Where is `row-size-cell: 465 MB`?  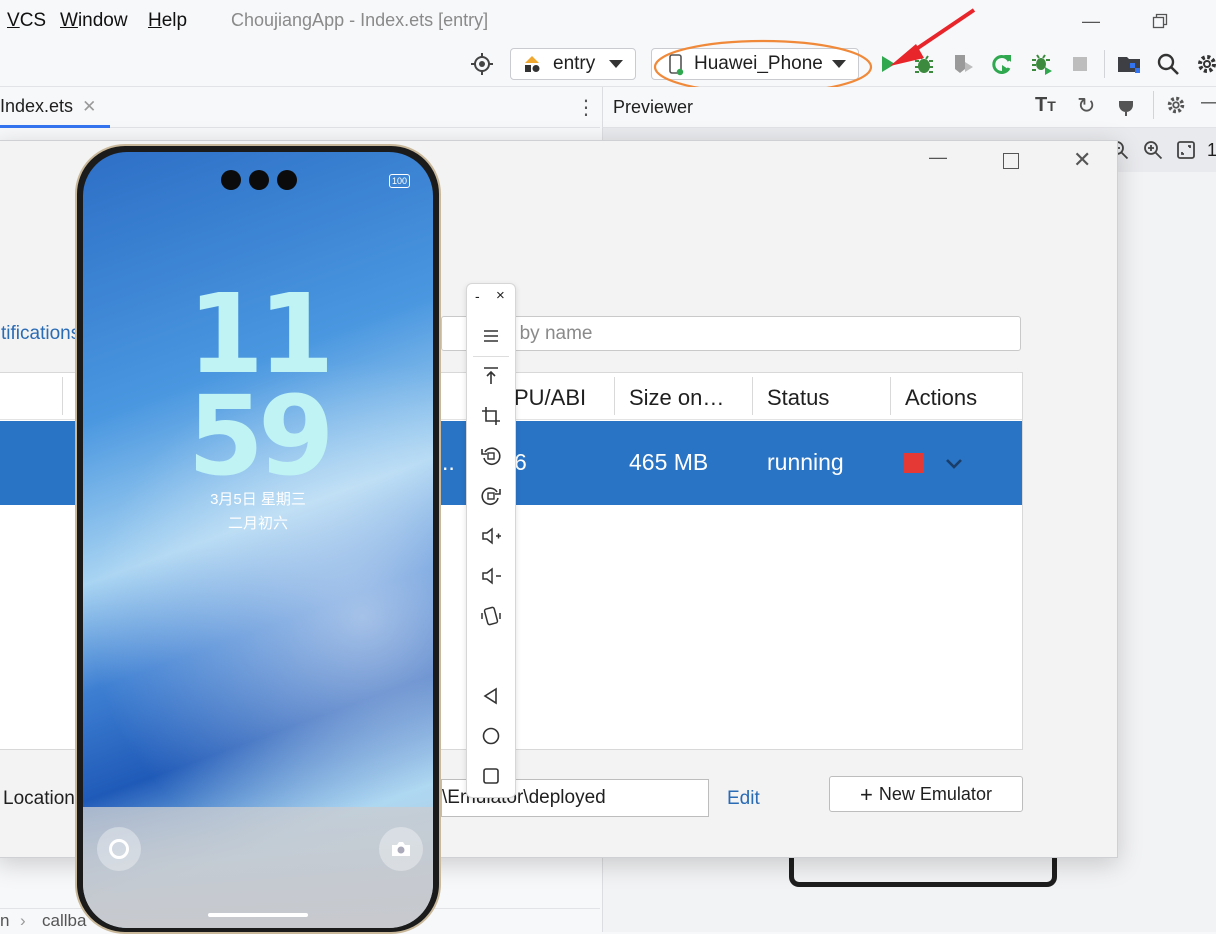
row-size-cell: 465 MB is located at coordinates (669, 462).